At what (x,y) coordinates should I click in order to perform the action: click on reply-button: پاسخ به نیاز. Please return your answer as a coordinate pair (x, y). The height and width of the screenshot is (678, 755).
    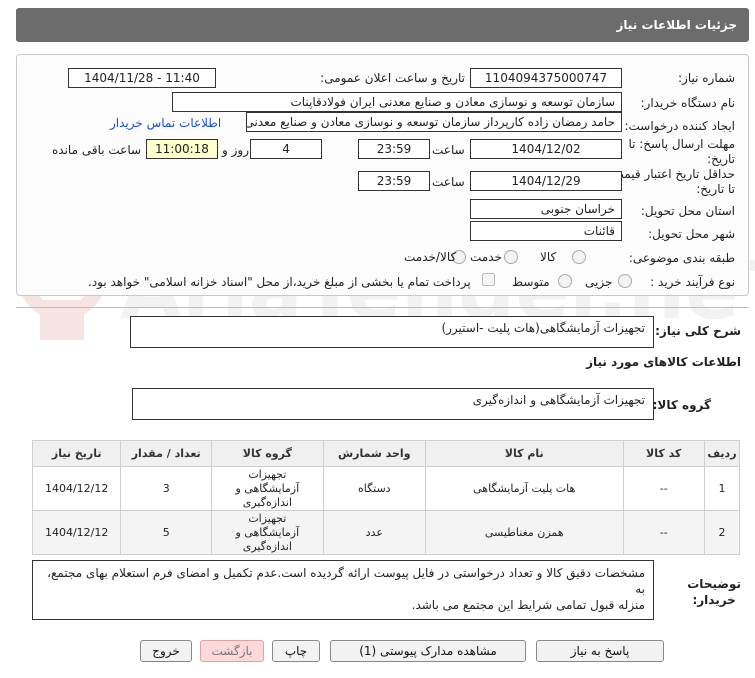
    Looking at the image, I should click on (600, 651).